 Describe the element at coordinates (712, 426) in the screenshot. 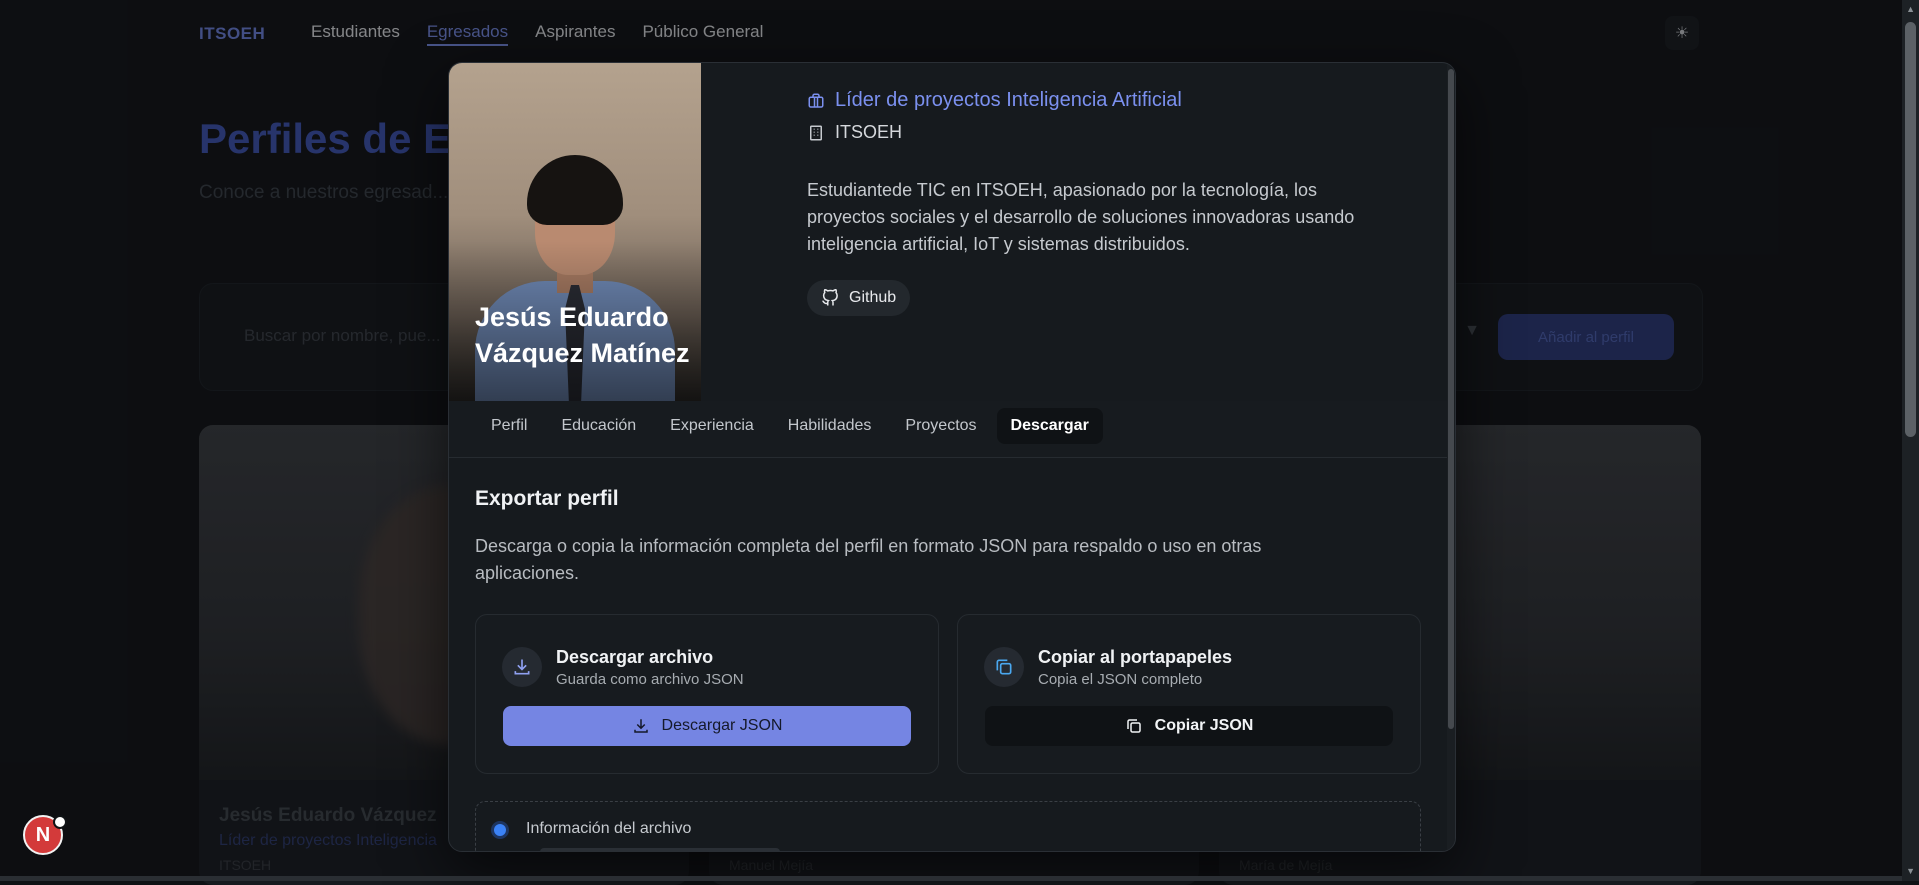

I see `tab-experiencia: Experiencia` at that location.